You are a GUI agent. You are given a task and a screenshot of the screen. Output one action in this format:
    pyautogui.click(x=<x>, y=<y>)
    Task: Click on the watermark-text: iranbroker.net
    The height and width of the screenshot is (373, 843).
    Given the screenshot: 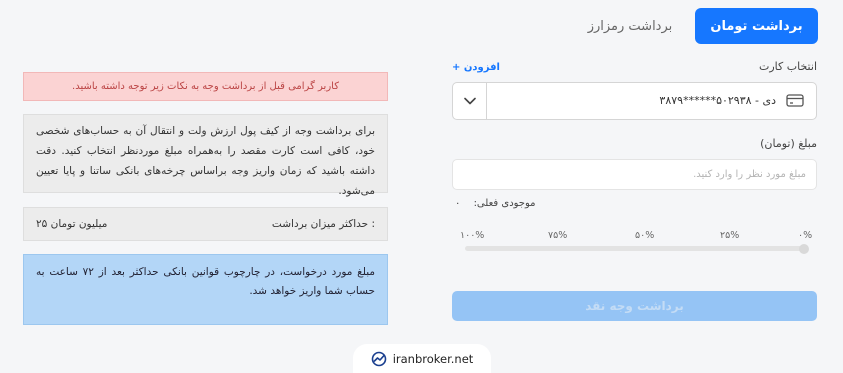 What is the action you would take?
    pyautogui.click(x=433, y=358)
    